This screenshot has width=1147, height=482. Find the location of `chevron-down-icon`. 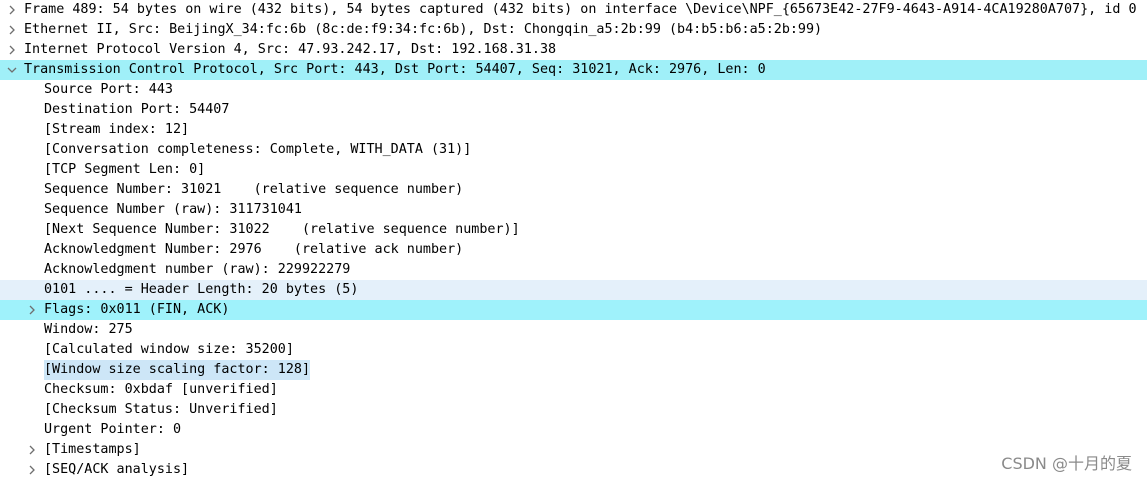

chevron-down-icon is located at coordinates (12, 70).